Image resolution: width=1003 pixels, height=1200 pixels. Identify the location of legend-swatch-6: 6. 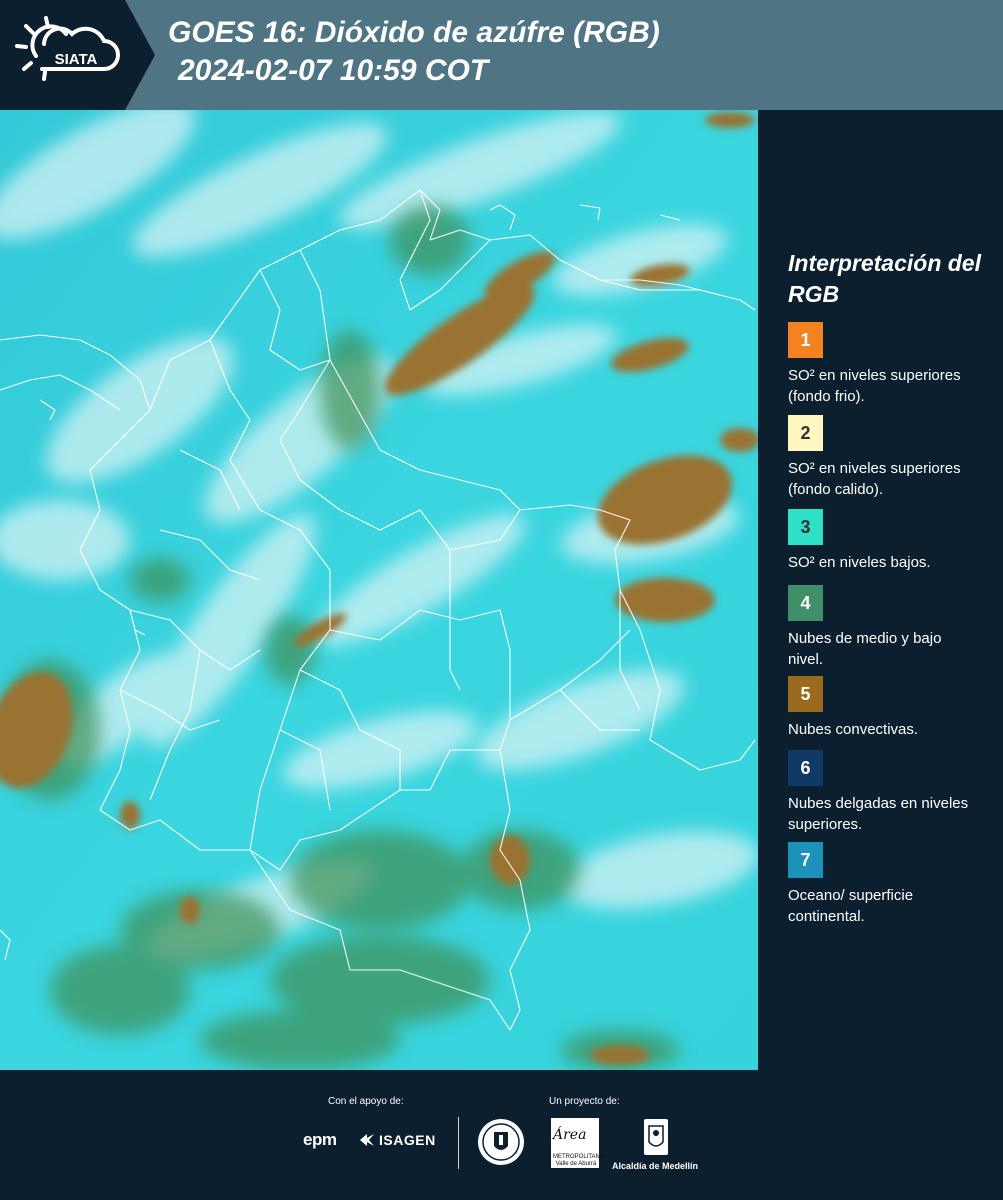
(805, 768).